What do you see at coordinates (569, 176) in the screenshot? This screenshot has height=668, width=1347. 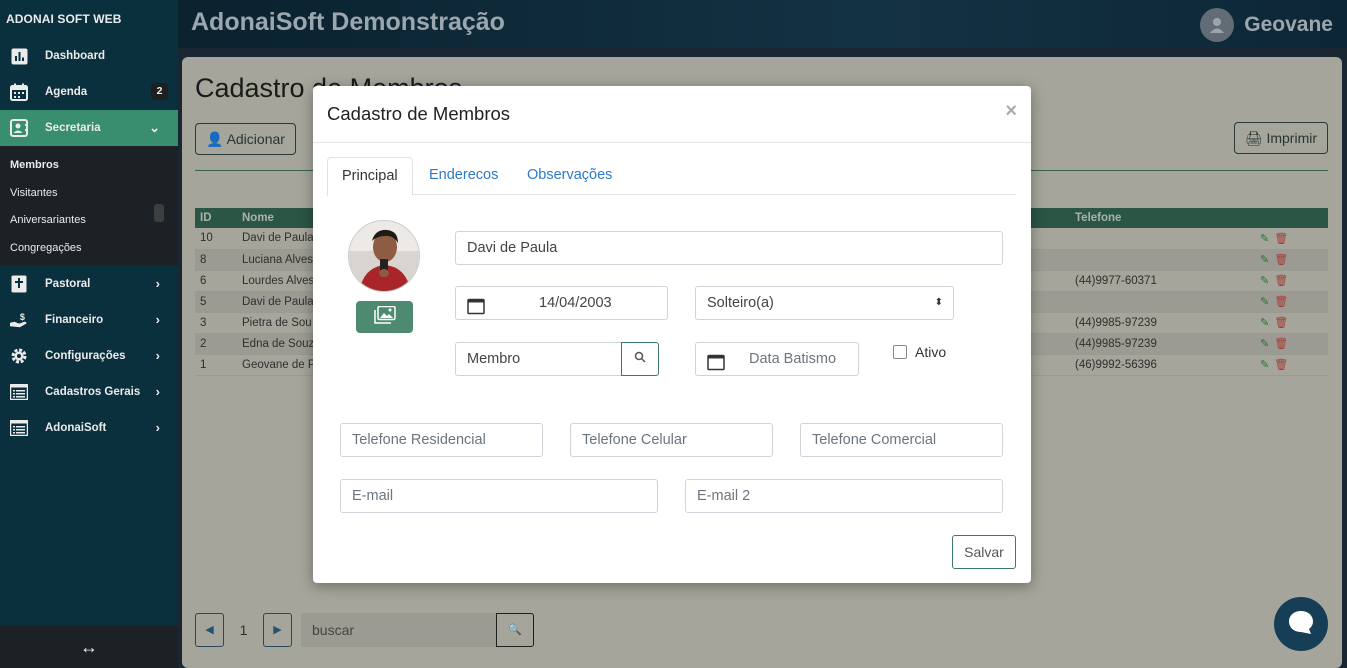 I see `tab-observacoes: Observações` at bounding box center [569, 176].